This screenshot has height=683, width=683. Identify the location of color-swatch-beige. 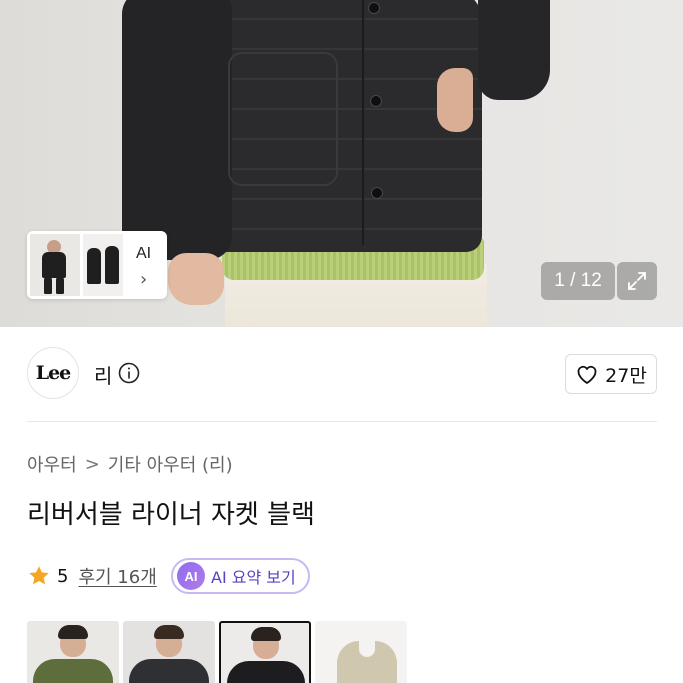
(361, 652).